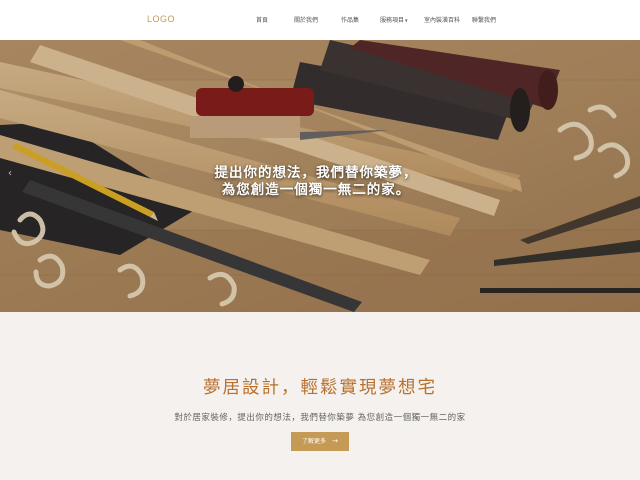 The height and width of the screenshot is (480, 640). What do you see at coordinates (406, 21) in the screenshot?
I see `caret-down-icon: ▾` at bounding box center [406, 21].